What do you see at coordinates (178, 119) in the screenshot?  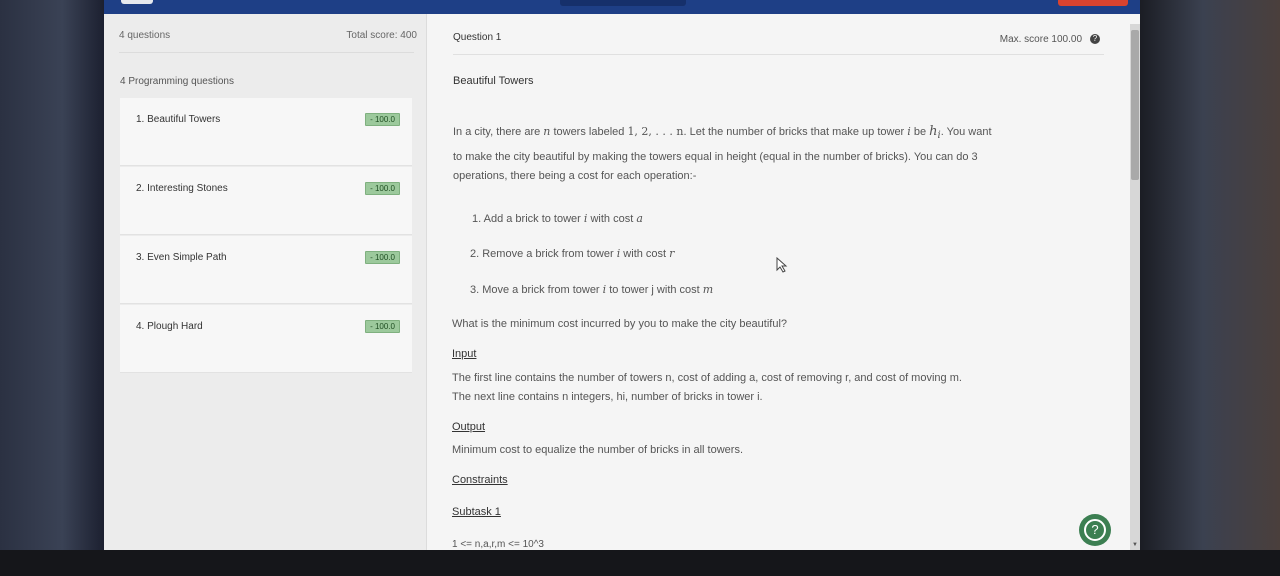 I see `question-label: 1. Beautiful Towers` at bounding box center [178, 119].